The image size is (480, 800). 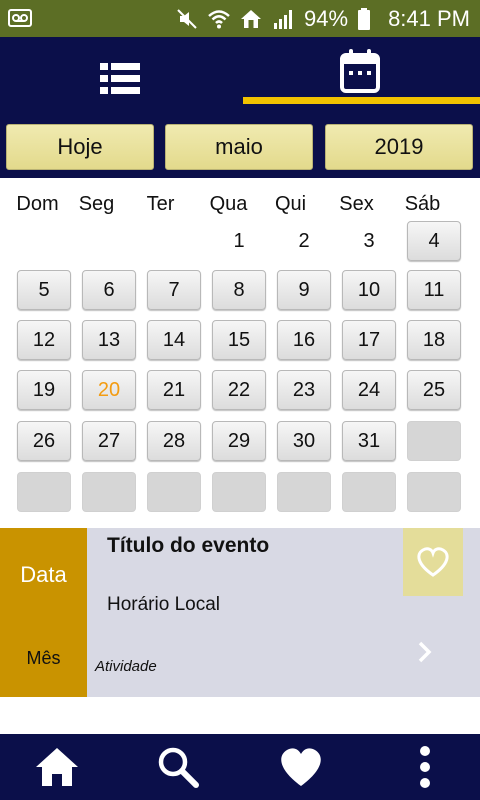 I want to click on weekday-label: Sex, so click(x=356, y=204).